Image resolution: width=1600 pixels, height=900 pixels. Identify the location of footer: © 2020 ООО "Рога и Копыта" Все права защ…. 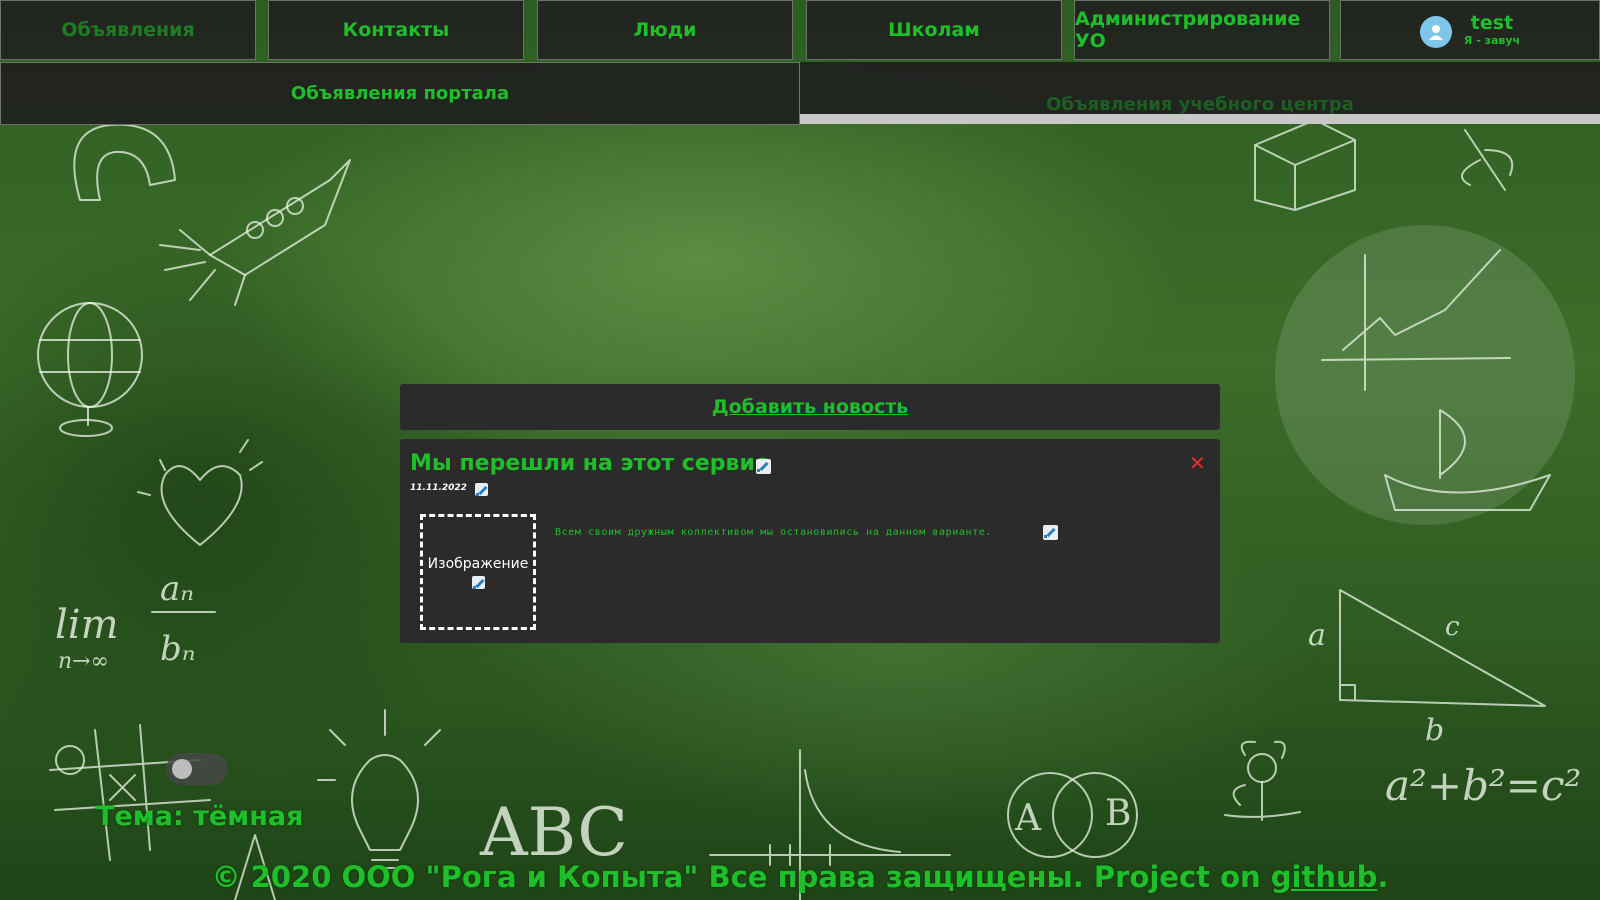
(800, 877).